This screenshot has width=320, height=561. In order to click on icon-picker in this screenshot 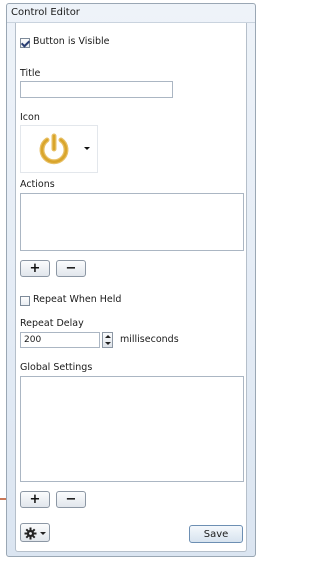, I will do `click(59, 149)`.